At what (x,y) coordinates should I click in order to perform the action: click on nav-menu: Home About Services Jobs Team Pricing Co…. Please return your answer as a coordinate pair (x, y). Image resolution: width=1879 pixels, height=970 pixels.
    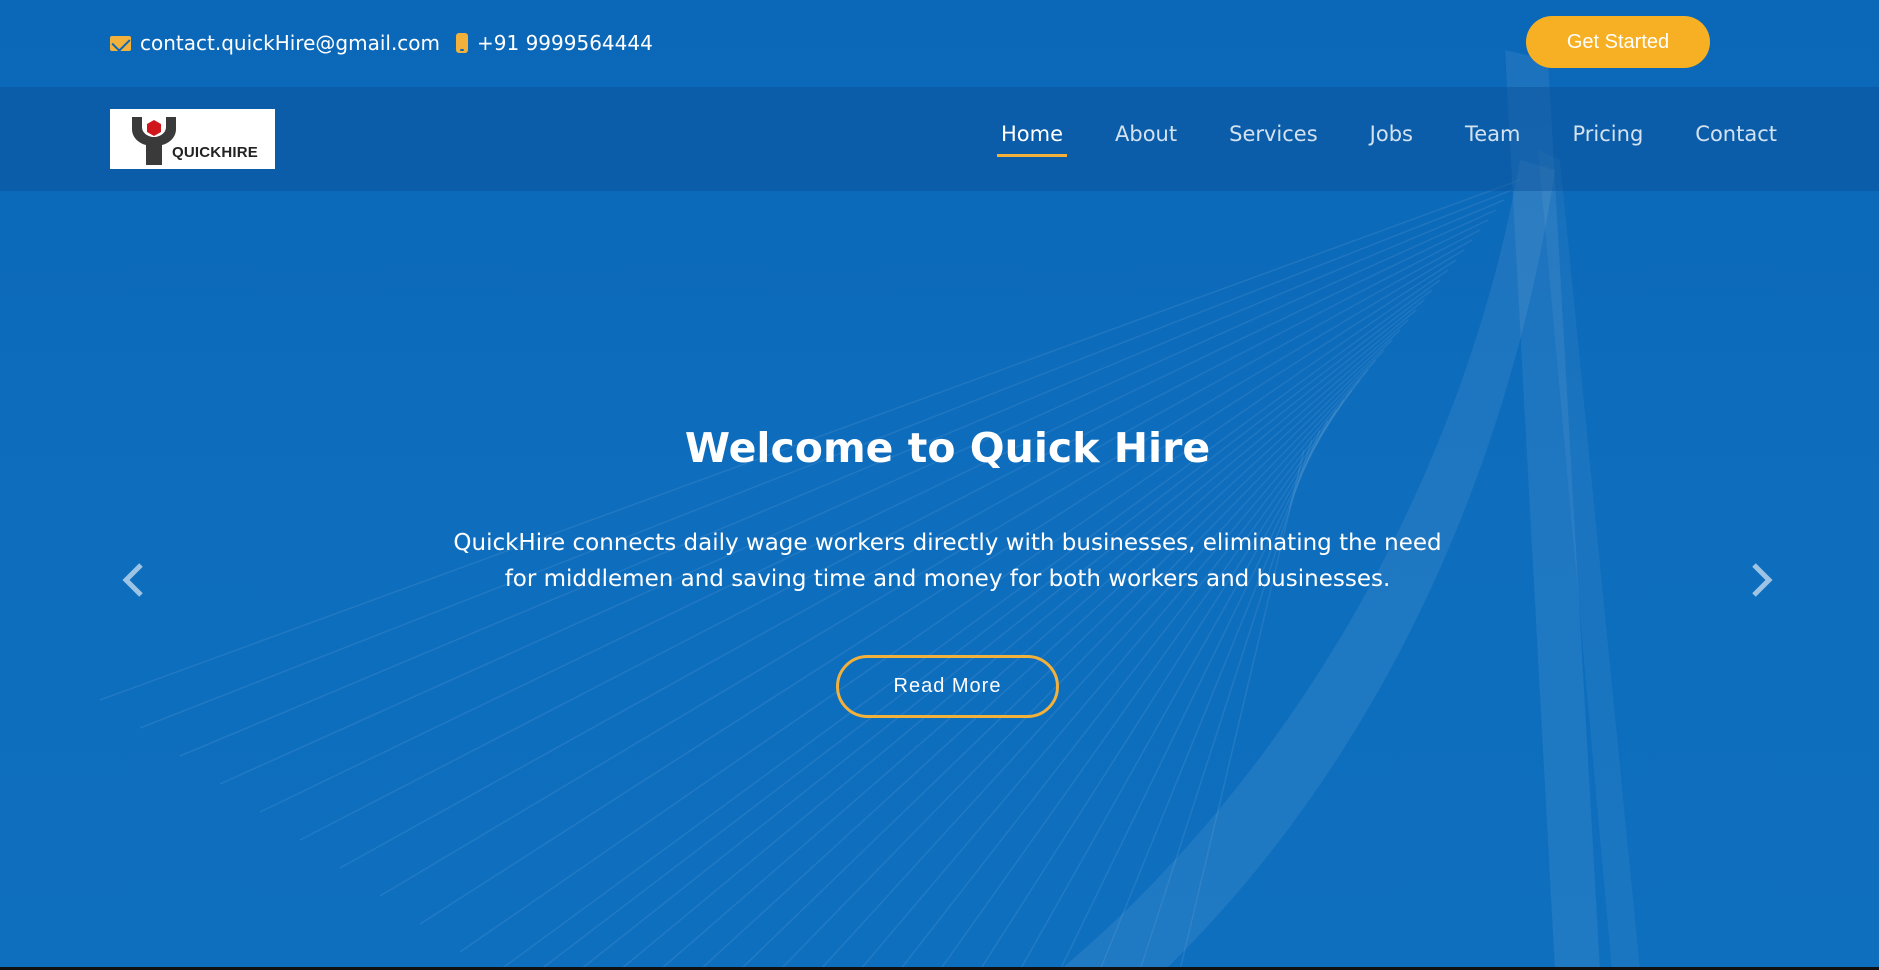
    Looking at the image, I should click on (1367, 139).